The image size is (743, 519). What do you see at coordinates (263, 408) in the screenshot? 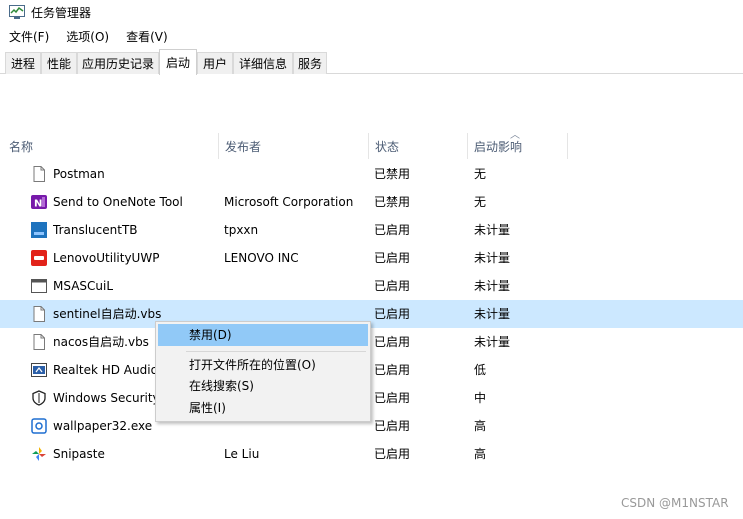
I see `context-menu-properties: 属性(I)` at bounding box center [263, 408].